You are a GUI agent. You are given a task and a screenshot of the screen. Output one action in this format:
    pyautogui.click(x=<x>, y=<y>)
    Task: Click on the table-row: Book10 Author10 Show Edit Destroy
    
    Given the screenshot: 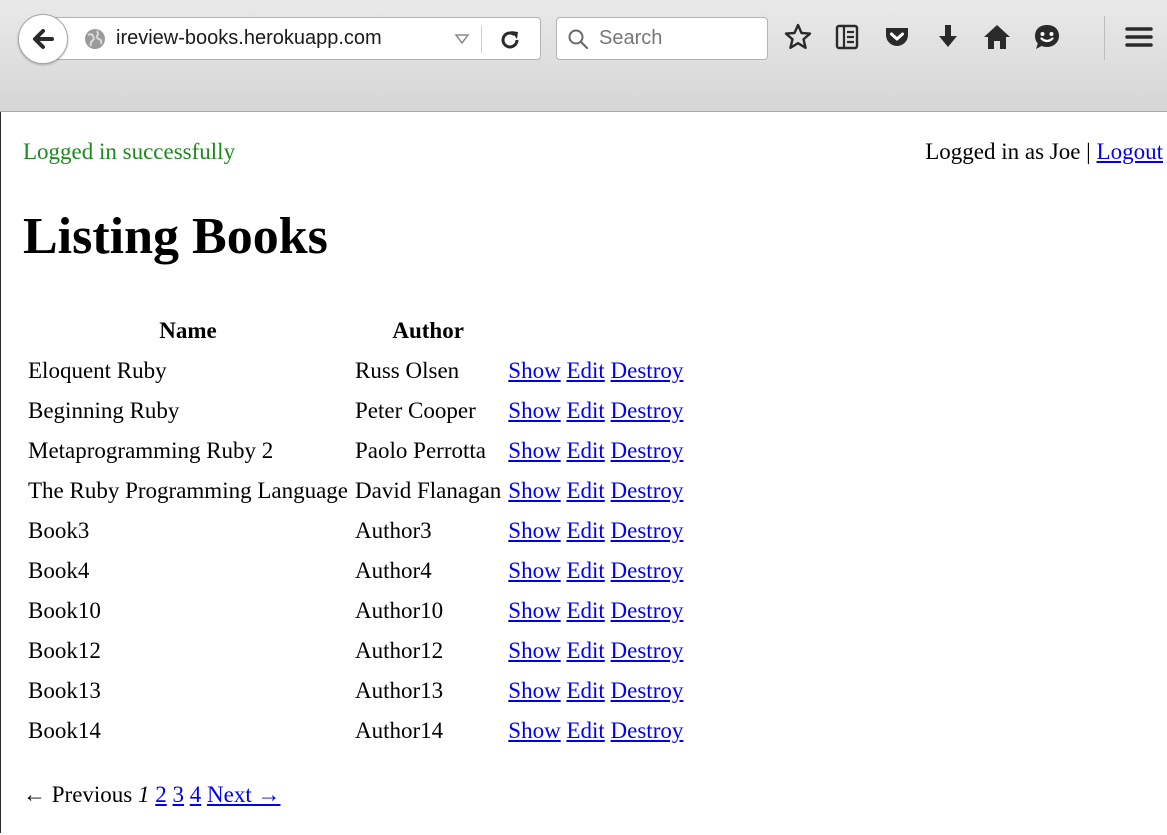 What is the action you would take?
    pyautogui.click(x=355, y=611)
    